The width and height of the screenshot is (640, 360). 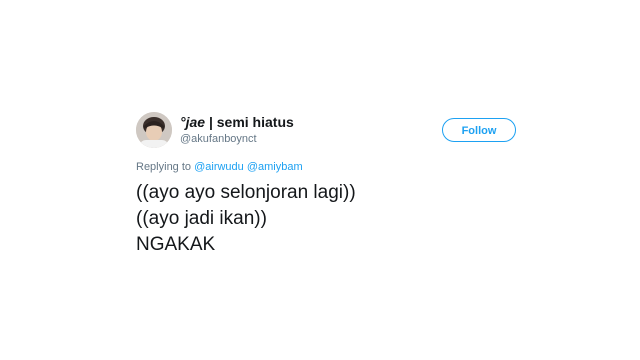 What do you see at coordinates (201, 218) in the screenshot?
I see `tweet-line: ((ayo jadi ikan))` at bounding box center [201, 218].